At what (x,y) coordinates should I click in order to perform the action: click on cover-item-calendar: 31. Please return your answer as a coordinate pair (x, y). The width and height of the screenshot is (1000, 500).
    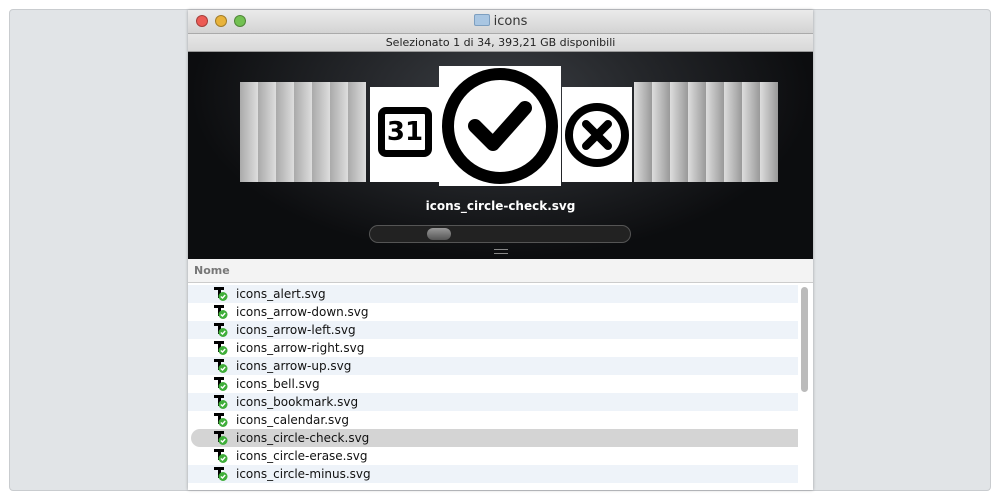
    Looking at the image, I should click on (405, 134).